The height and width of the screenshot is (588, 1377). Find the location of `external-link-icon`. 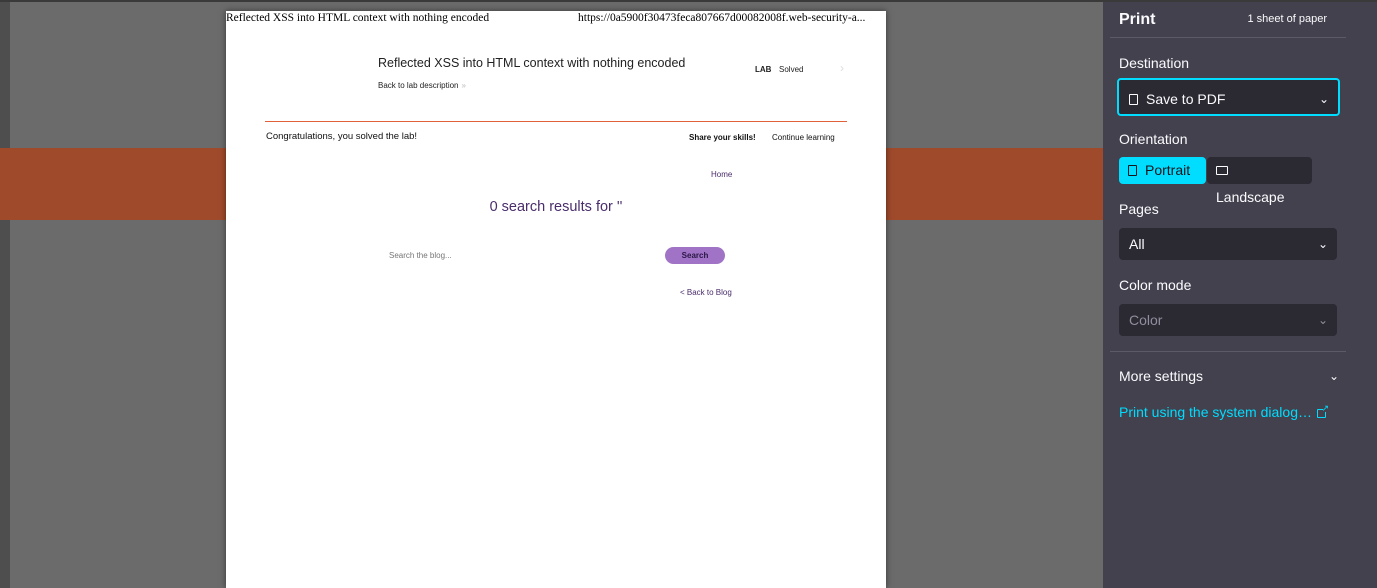

external-link-icon is located at coordinates (1322, 410).